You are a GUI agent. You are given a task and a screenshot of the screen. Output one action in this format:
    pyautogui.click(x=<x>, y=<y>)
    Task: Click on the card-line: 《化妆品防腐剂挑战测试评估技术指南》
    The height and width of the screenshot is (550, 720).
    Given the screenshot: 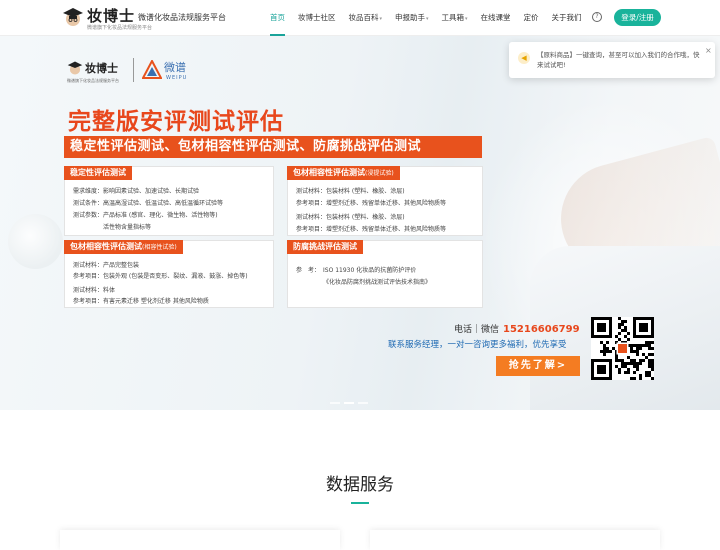 What is the action you would take?
    pyautogui.click(x=364, y=282)
    